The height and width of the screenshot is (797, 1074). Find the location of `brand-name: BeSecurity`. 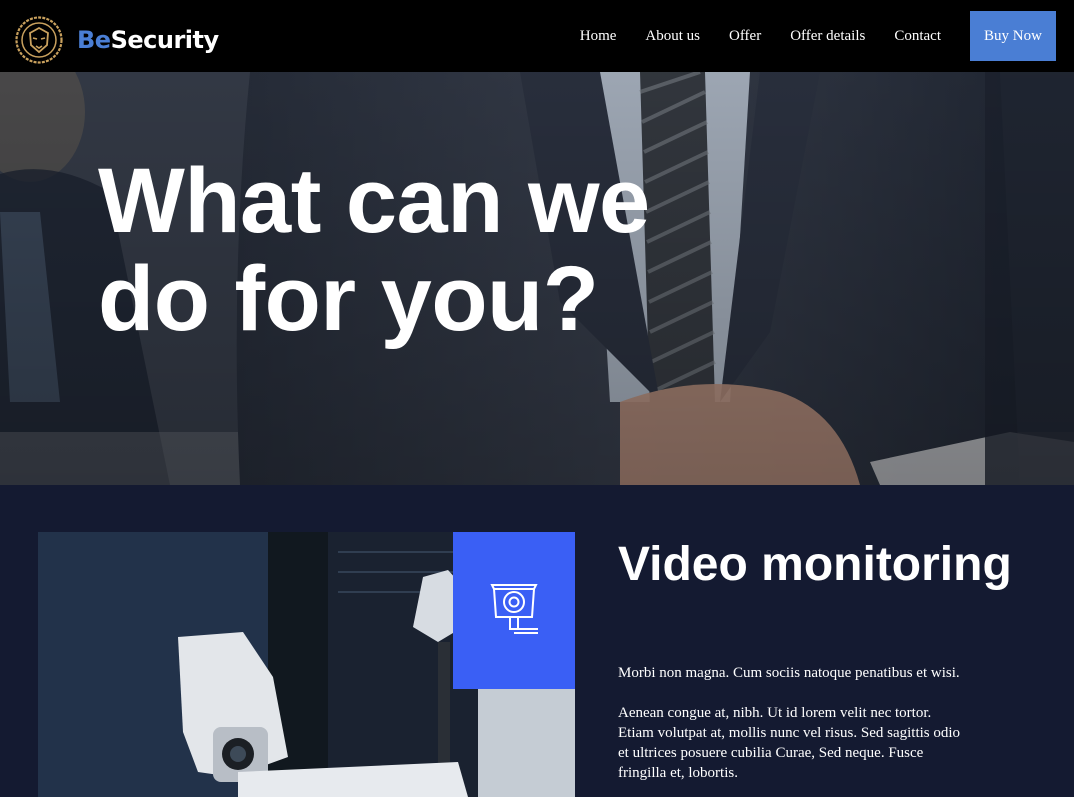

brand-name: BeSecurity is located at coordinates (148, 40).